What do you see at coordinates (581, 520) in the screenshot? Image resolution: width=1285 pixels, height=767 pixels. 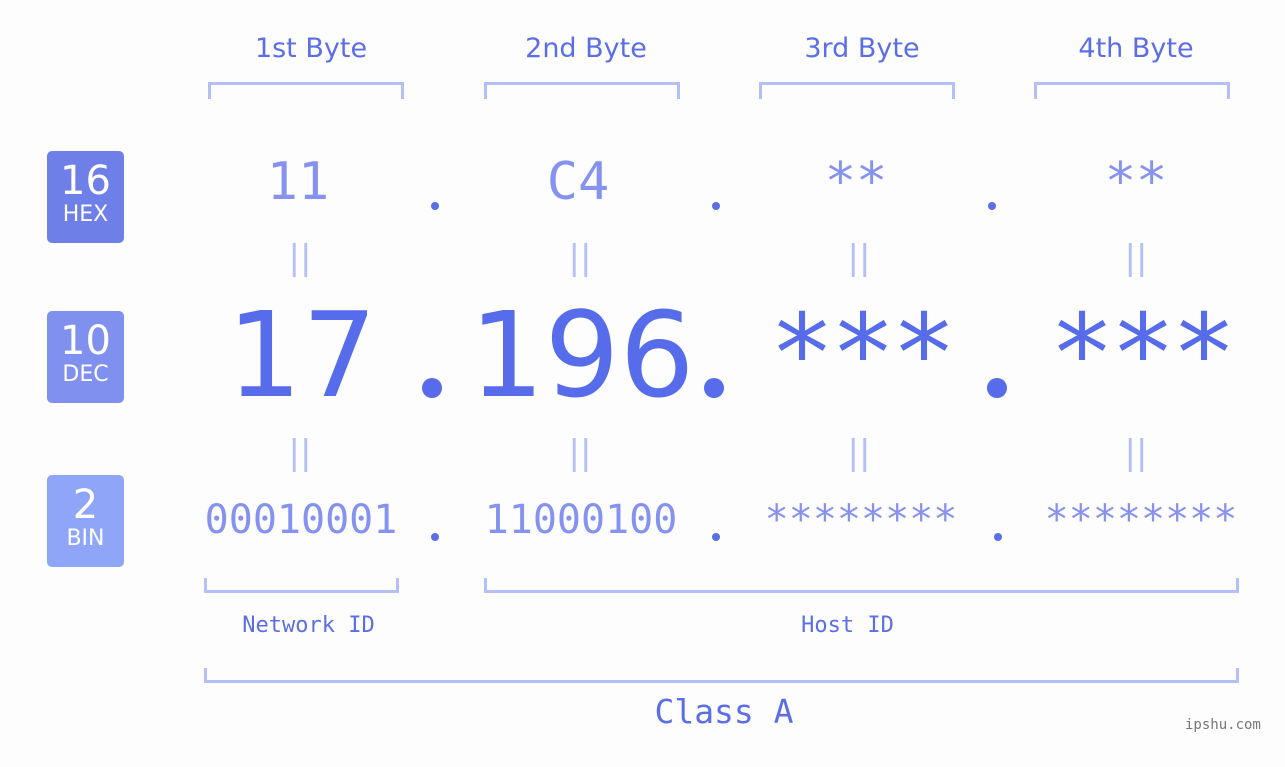 I see `bin-byte-2: 11000100` at bounding box center [581, 520].